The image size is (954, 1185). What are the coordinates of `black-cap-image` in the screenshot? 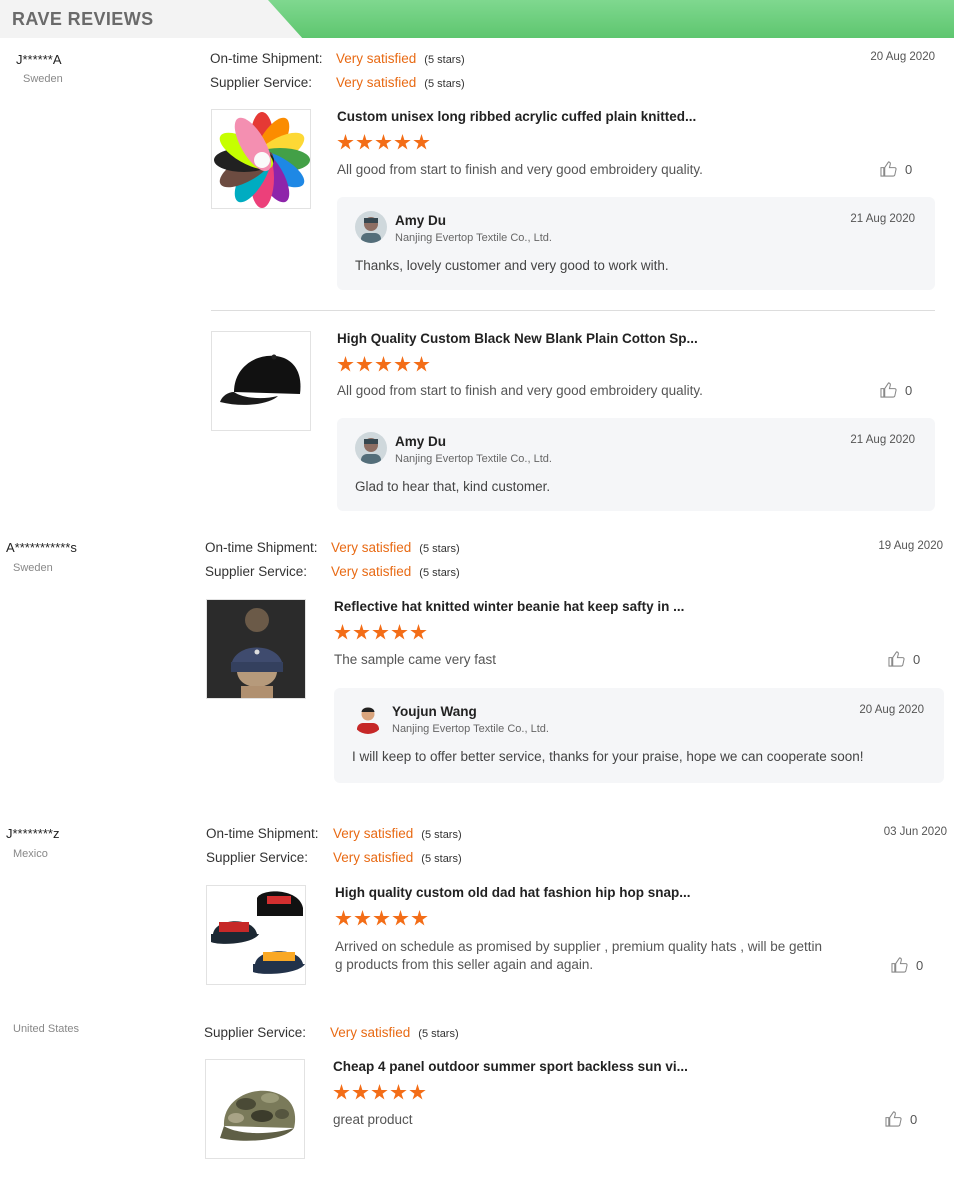 It's located at (261, 381).